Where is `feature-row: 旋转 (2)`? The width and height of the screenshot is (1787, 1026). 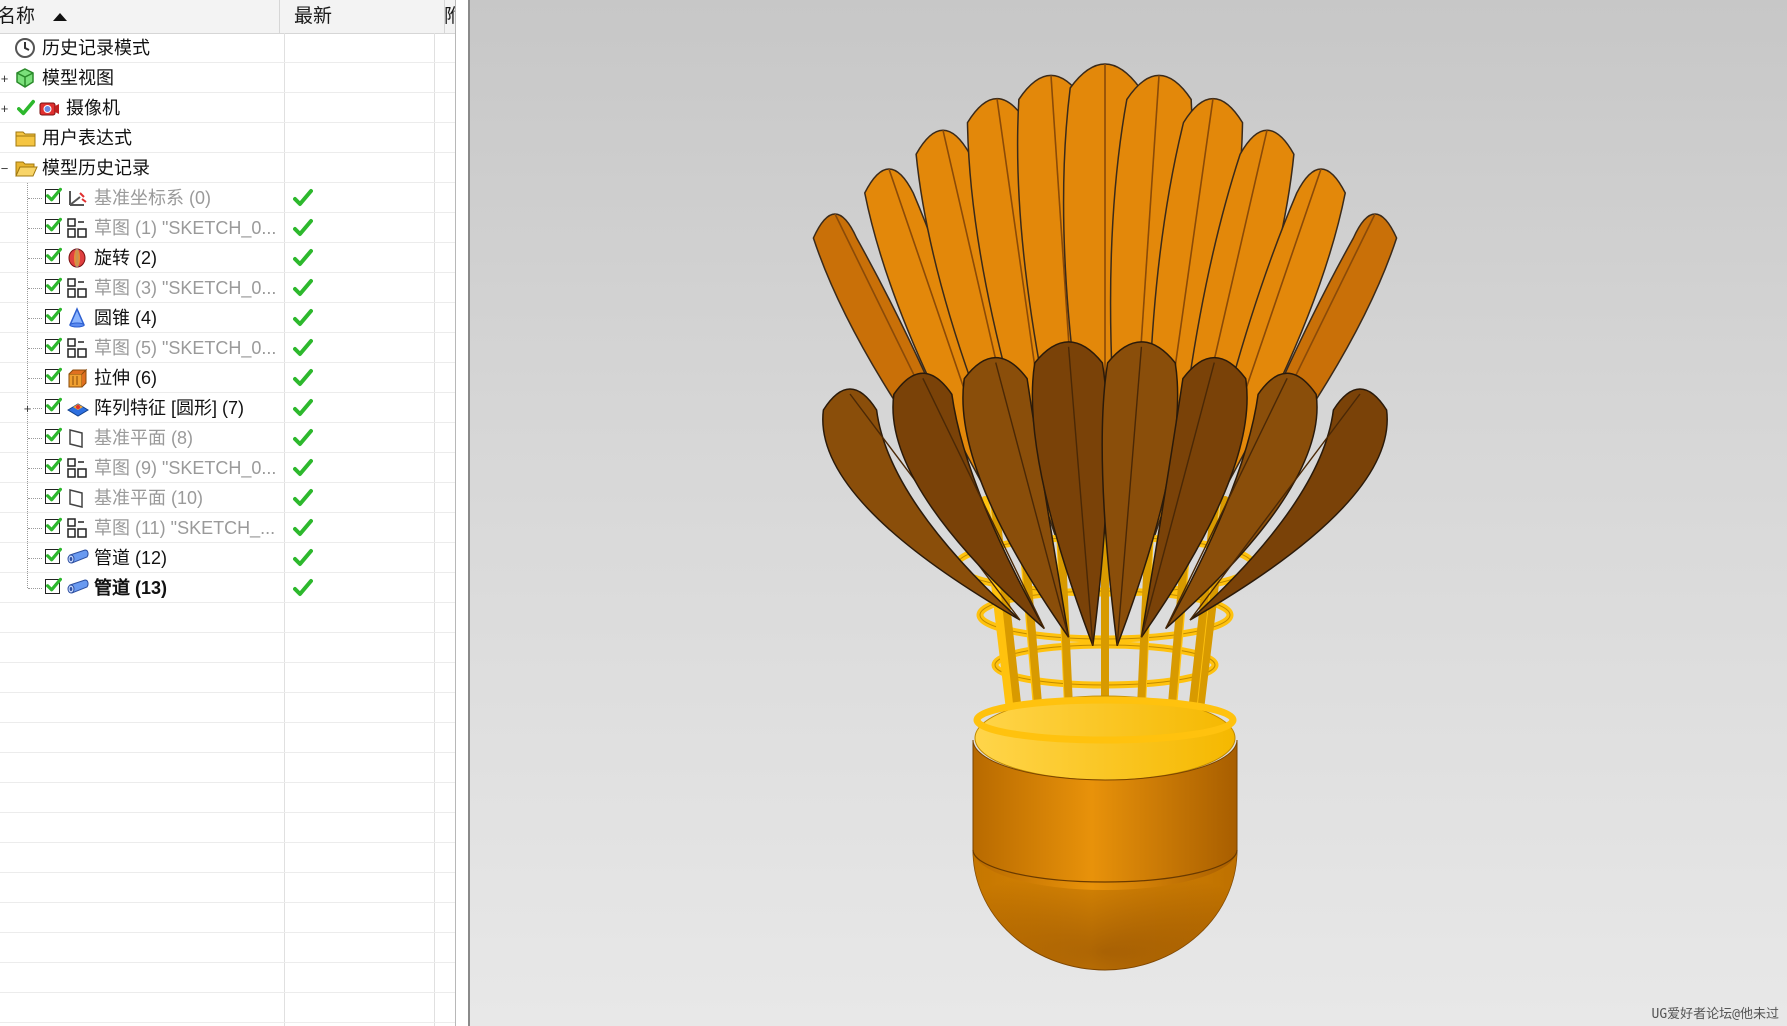
feature-row: 旋转 (2) is located at coordinates (227, 258).